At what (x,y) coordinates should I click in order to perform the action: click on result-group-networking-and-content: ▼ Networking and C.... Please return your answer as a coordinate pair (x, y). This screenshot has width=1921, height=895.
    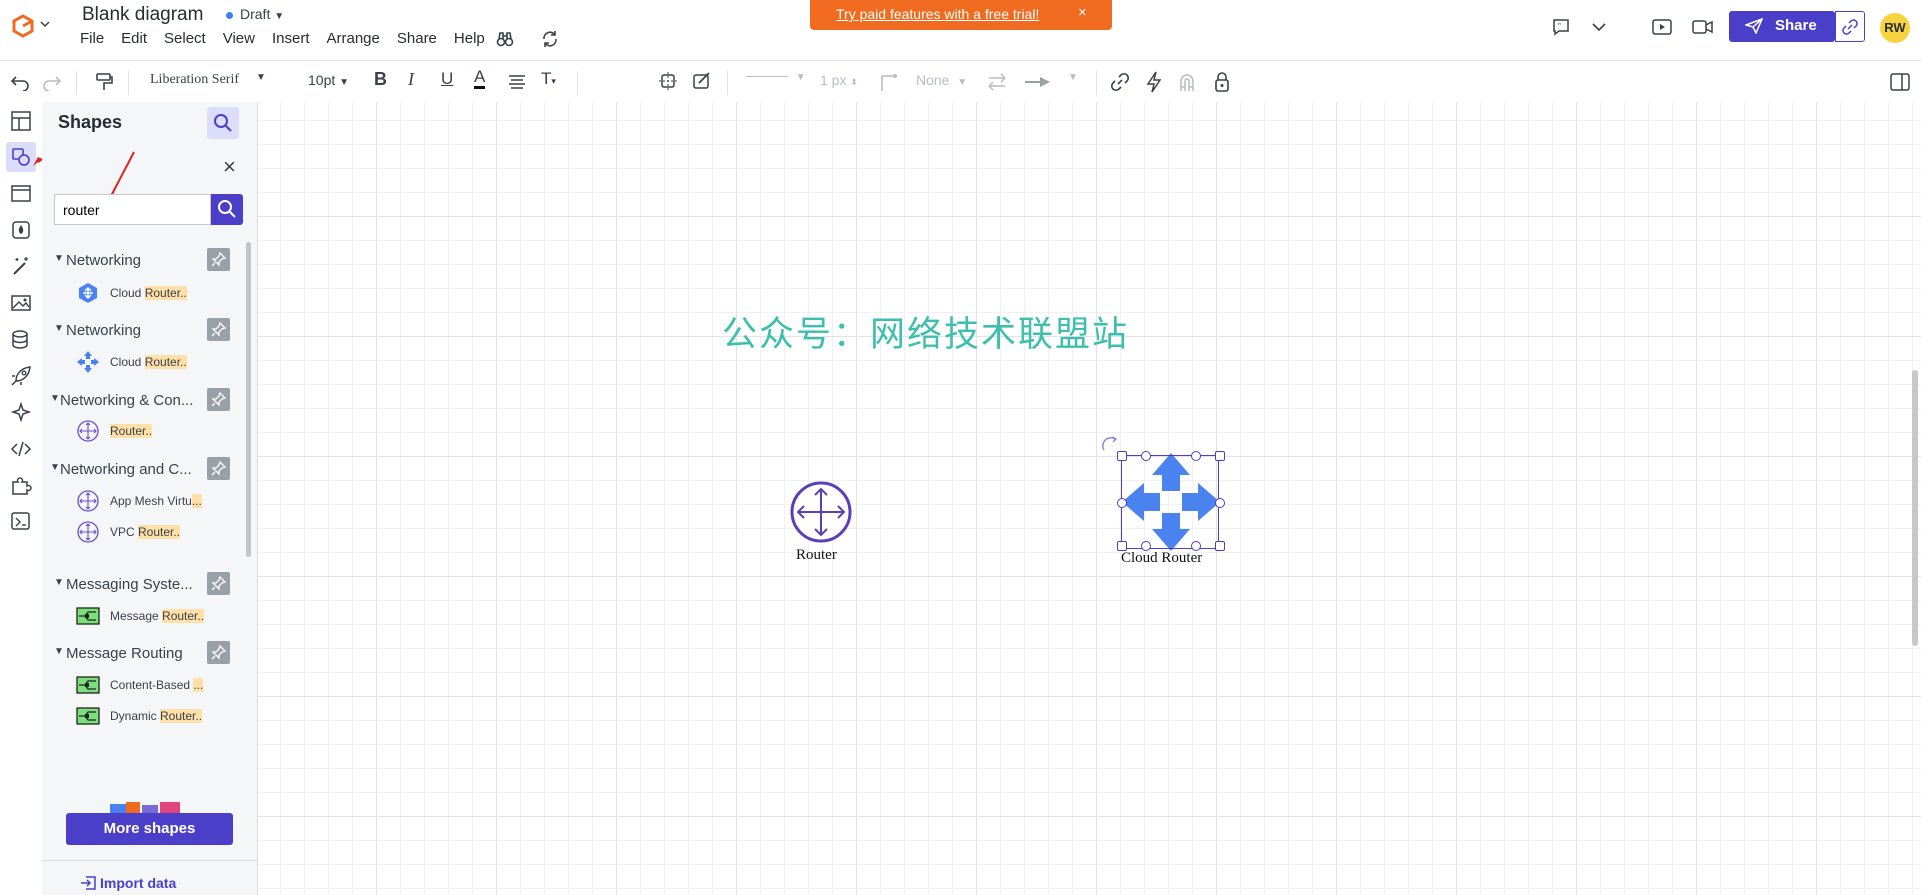
    Looking at the image, I should click on (142, 470).